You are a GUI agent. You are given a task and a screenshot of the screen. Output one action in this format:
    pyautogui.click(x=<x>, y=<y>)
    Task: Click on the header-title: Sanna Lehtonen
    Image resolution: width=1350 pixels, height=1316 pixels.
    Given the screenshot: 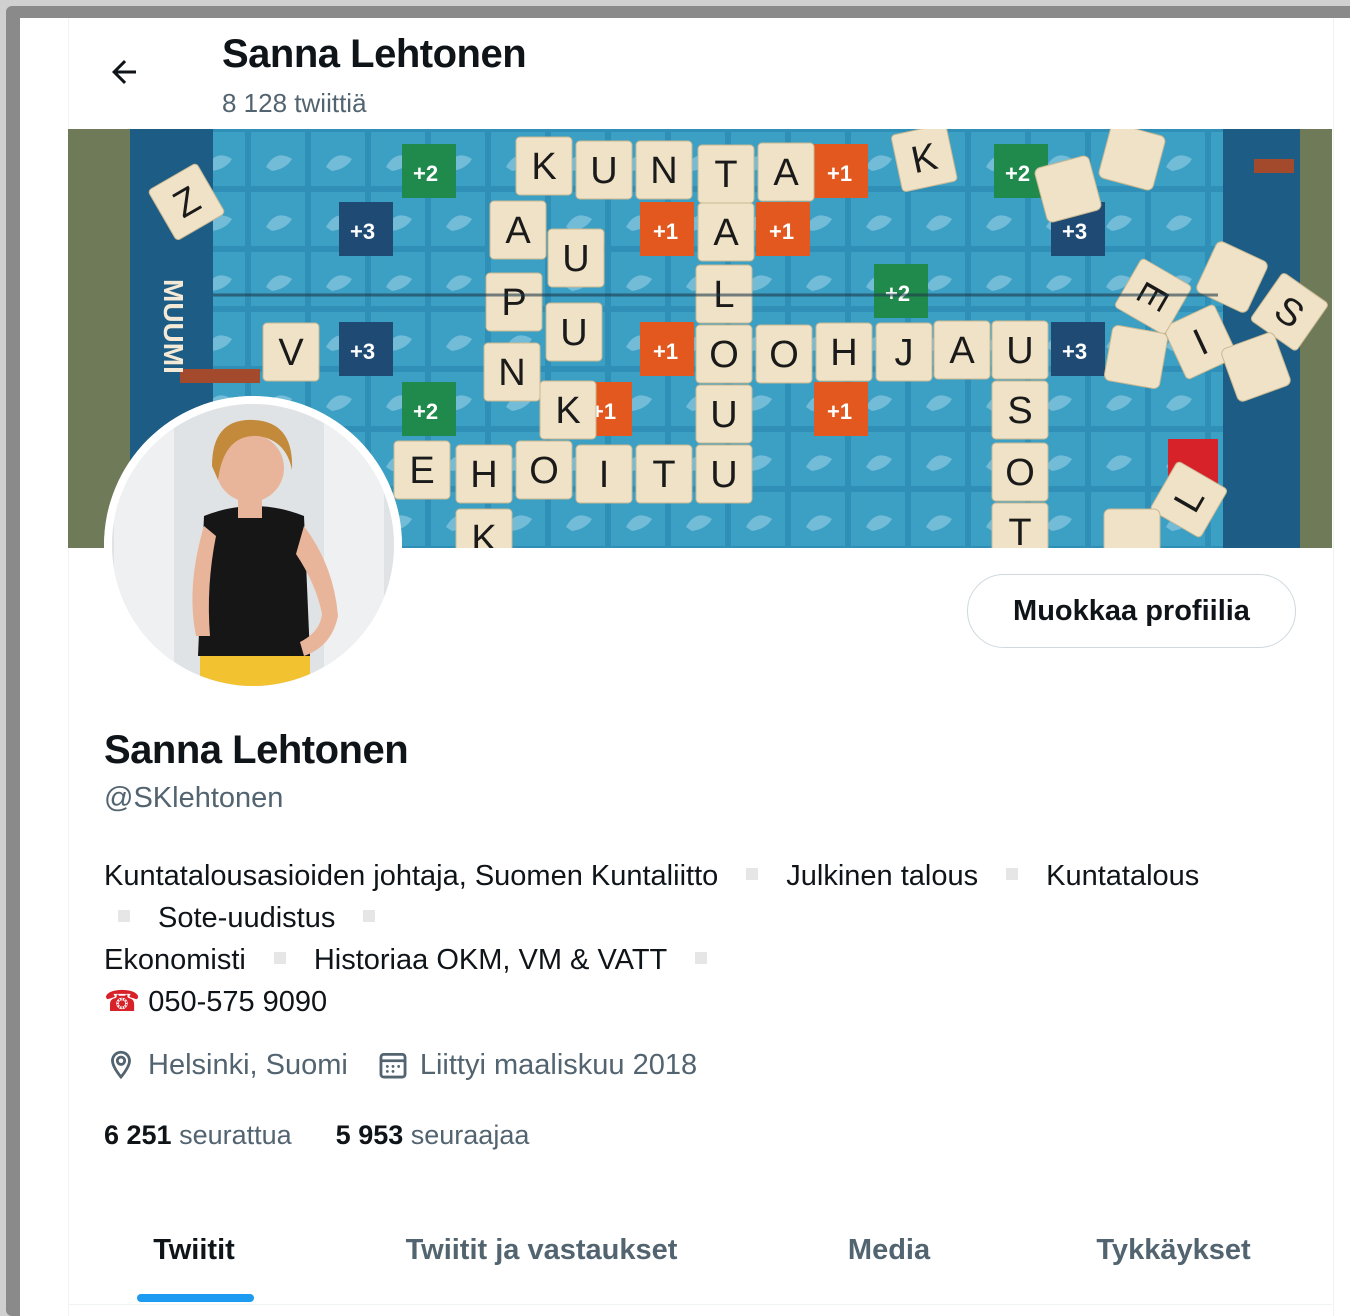 What is the action you would take?
    pyautogui.click(x=374, y=54)
    